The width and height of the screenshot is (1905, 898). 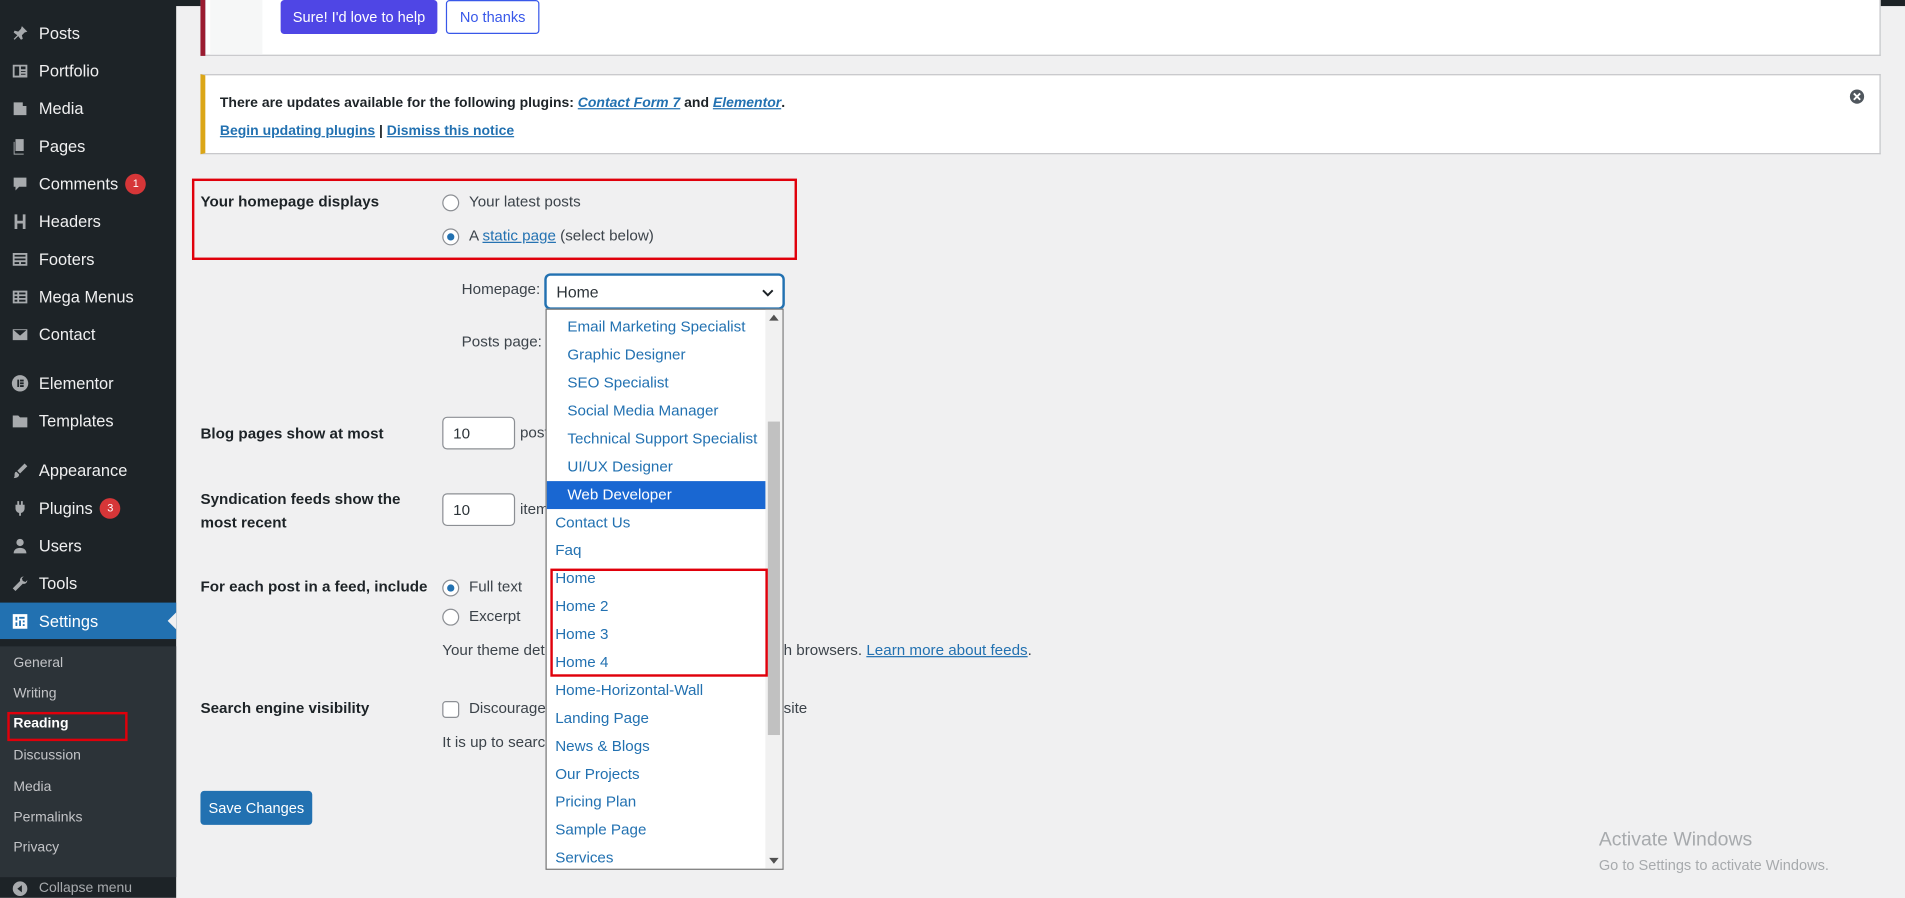 What do you see at coordinates (47, 755) in the screenshot?
I see `submenu-discussion: Discussion` at bounding box center [47, 755].